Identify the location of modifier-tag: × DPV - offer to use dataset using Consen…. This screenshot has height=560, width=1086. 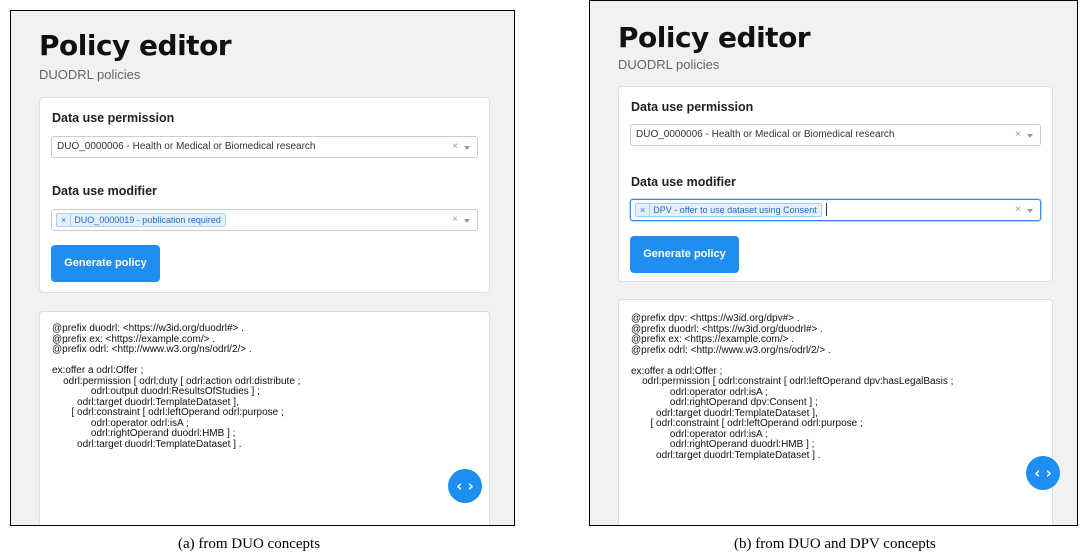
(728, 210).